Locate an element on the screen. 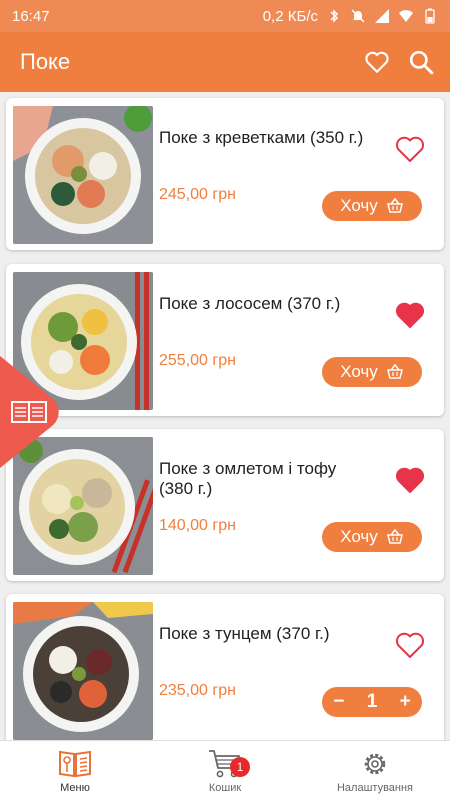  product-price: 235,00 грн is located at coordinates (197, 690).